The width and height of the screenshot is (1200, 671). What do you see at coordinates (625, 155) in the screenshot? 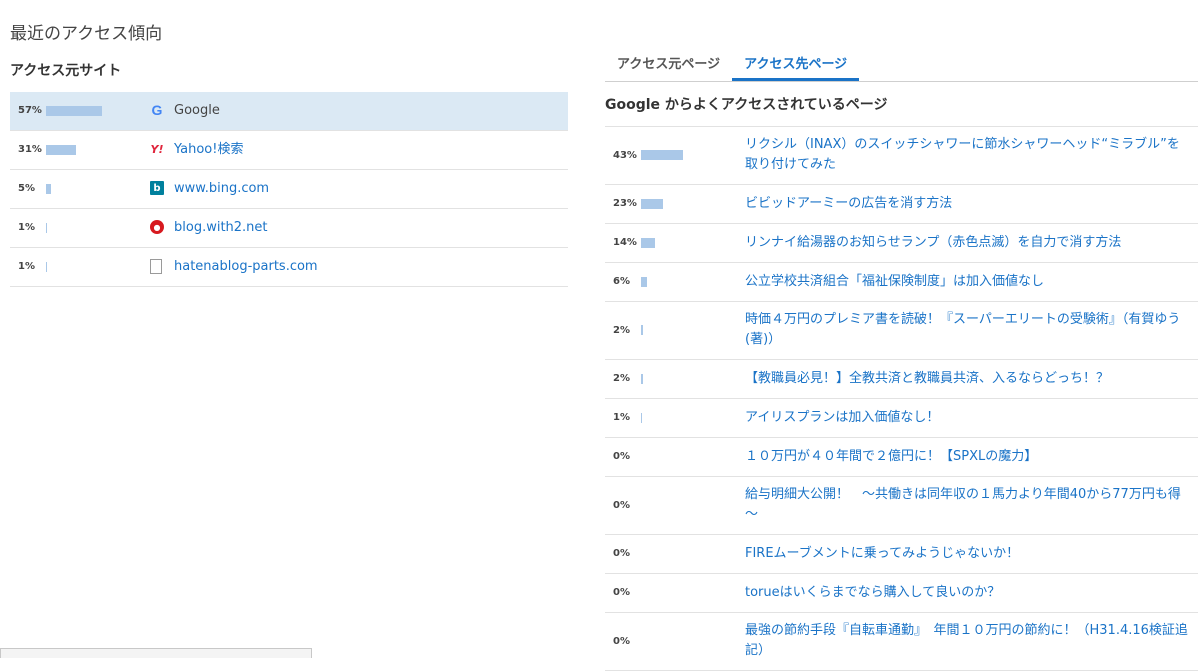
I see `share-percent: 43%` at bounding box center [625, 155].